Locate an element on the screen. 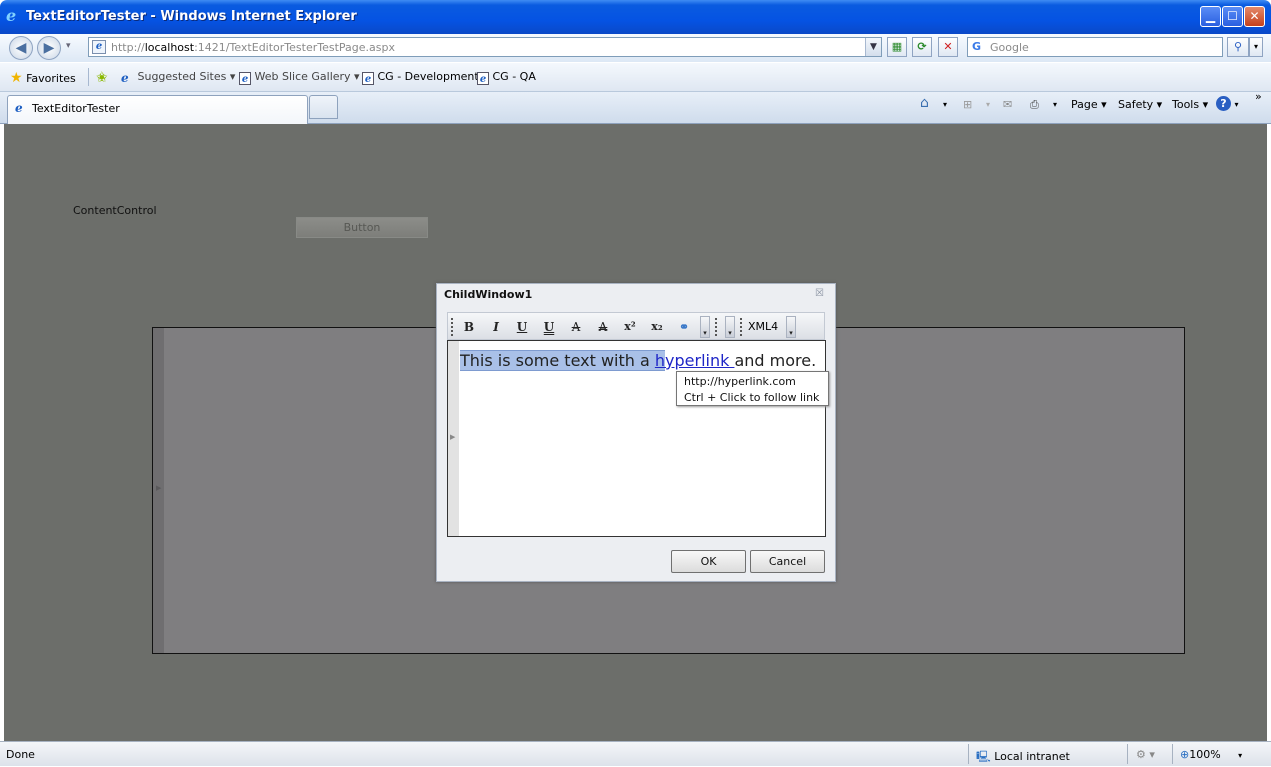 The width and height of the screenshot is (1271, 767). new-tab-button is located at coordinates (323, 107).